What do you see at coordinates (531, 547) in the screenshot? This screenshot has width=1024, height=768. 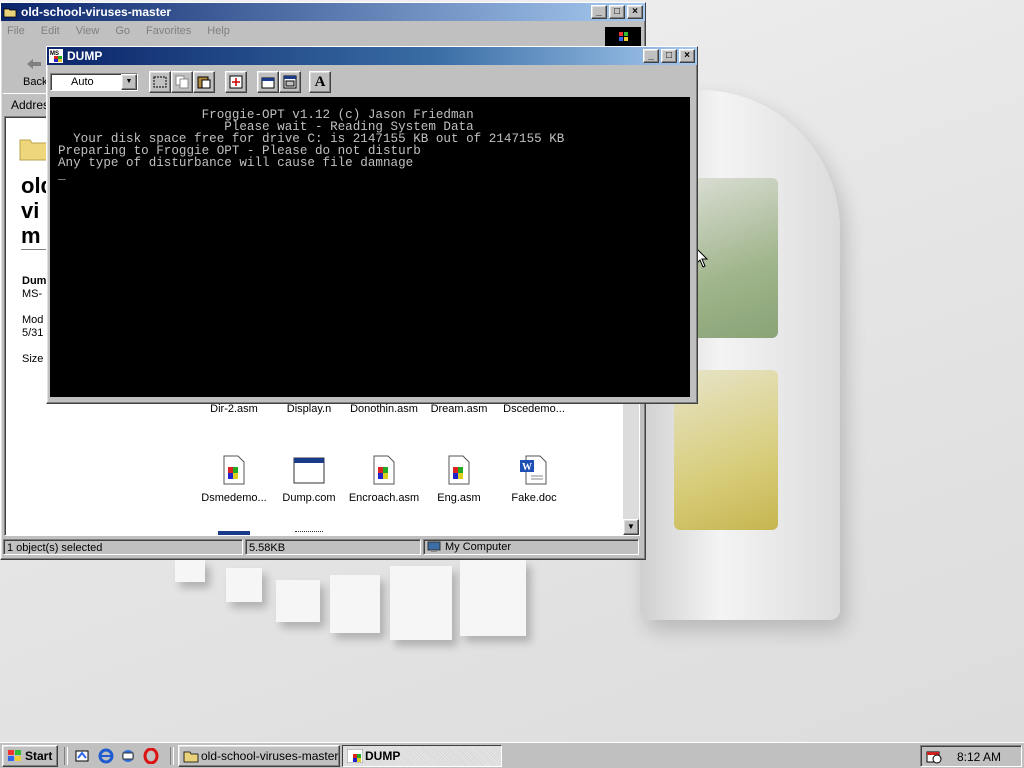 I see `status-zone: My Computer` at bounding box center [531, 547].